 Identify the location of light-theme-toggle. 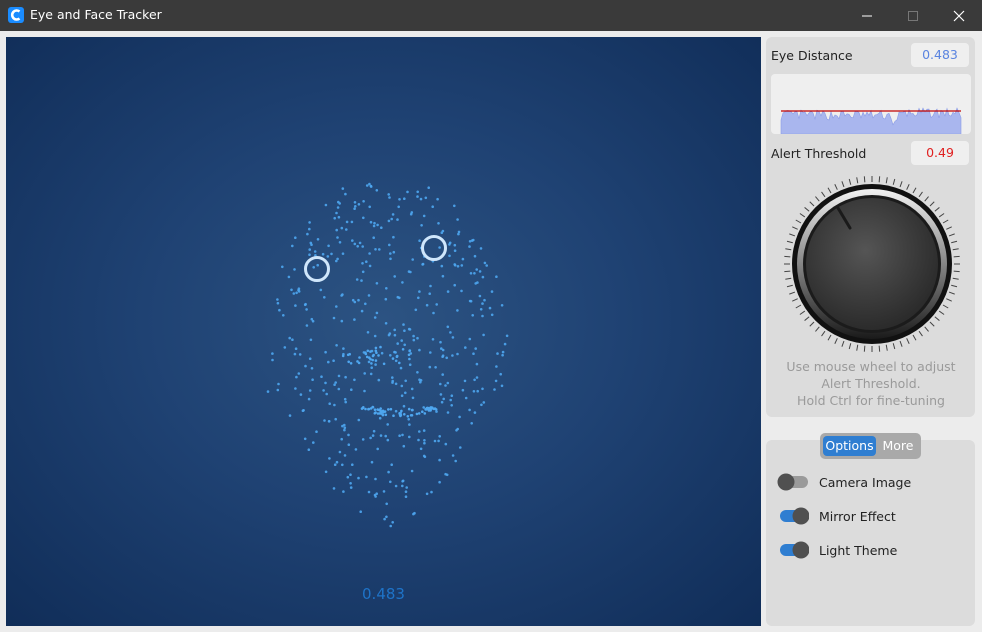
(793, 550).